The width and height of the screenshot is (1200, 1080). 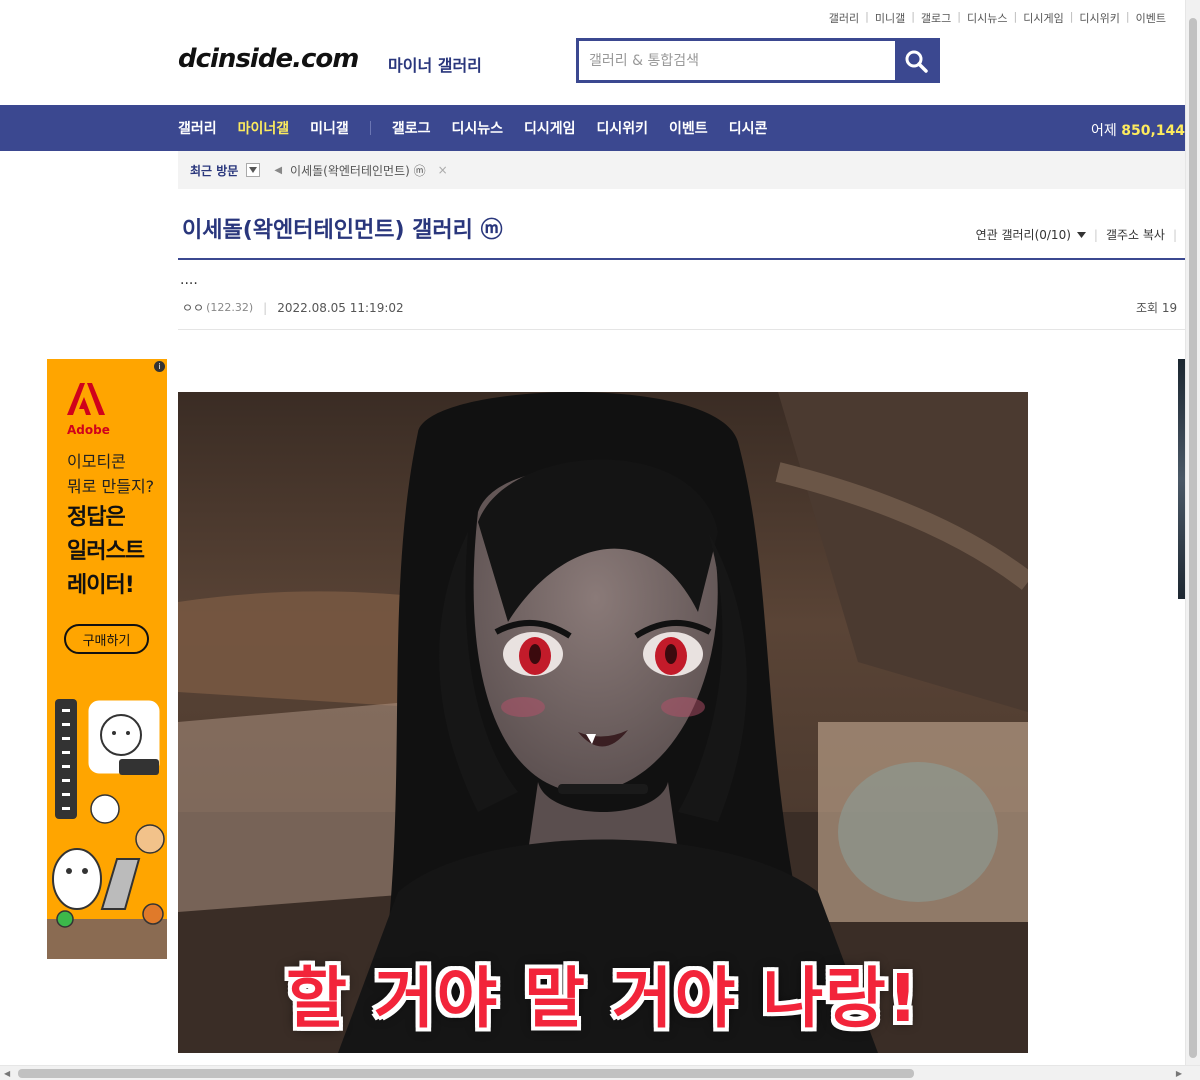 What do you see at coordinates (681, 170) in the screenshot?
I see `recent-visits-bar: 최근 방문 ◀ 이세돌(왁엔터테인먼트) ⓜ ×` at bounding box center [681, 170].